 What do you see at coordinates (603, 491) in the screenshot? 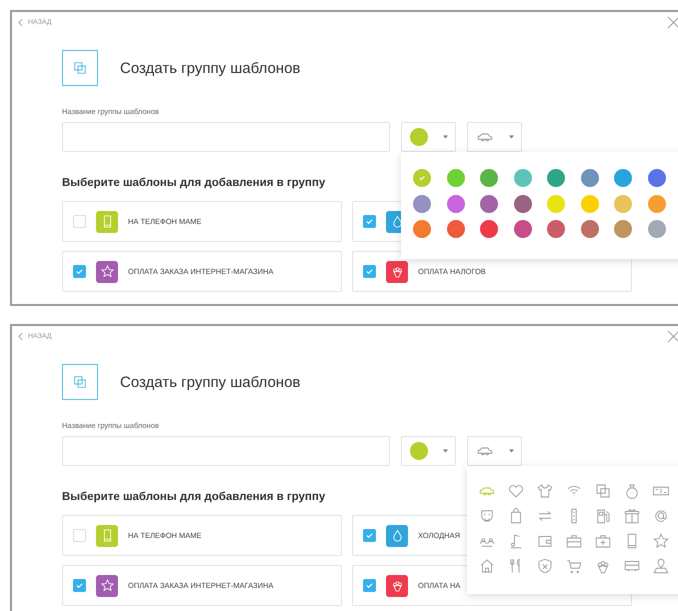
I see `copy-icon` at bounding box center [603, 491].